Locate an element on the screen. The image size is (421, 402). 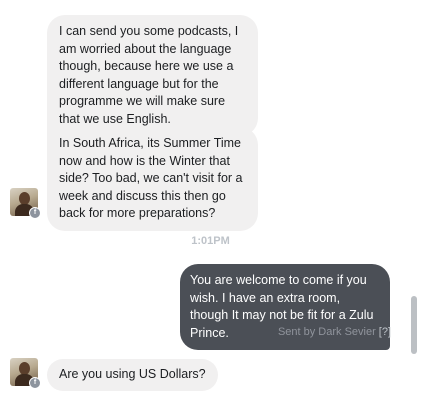
incoming-message: Are you using US Dollars? is located at coordinates (132, 375).